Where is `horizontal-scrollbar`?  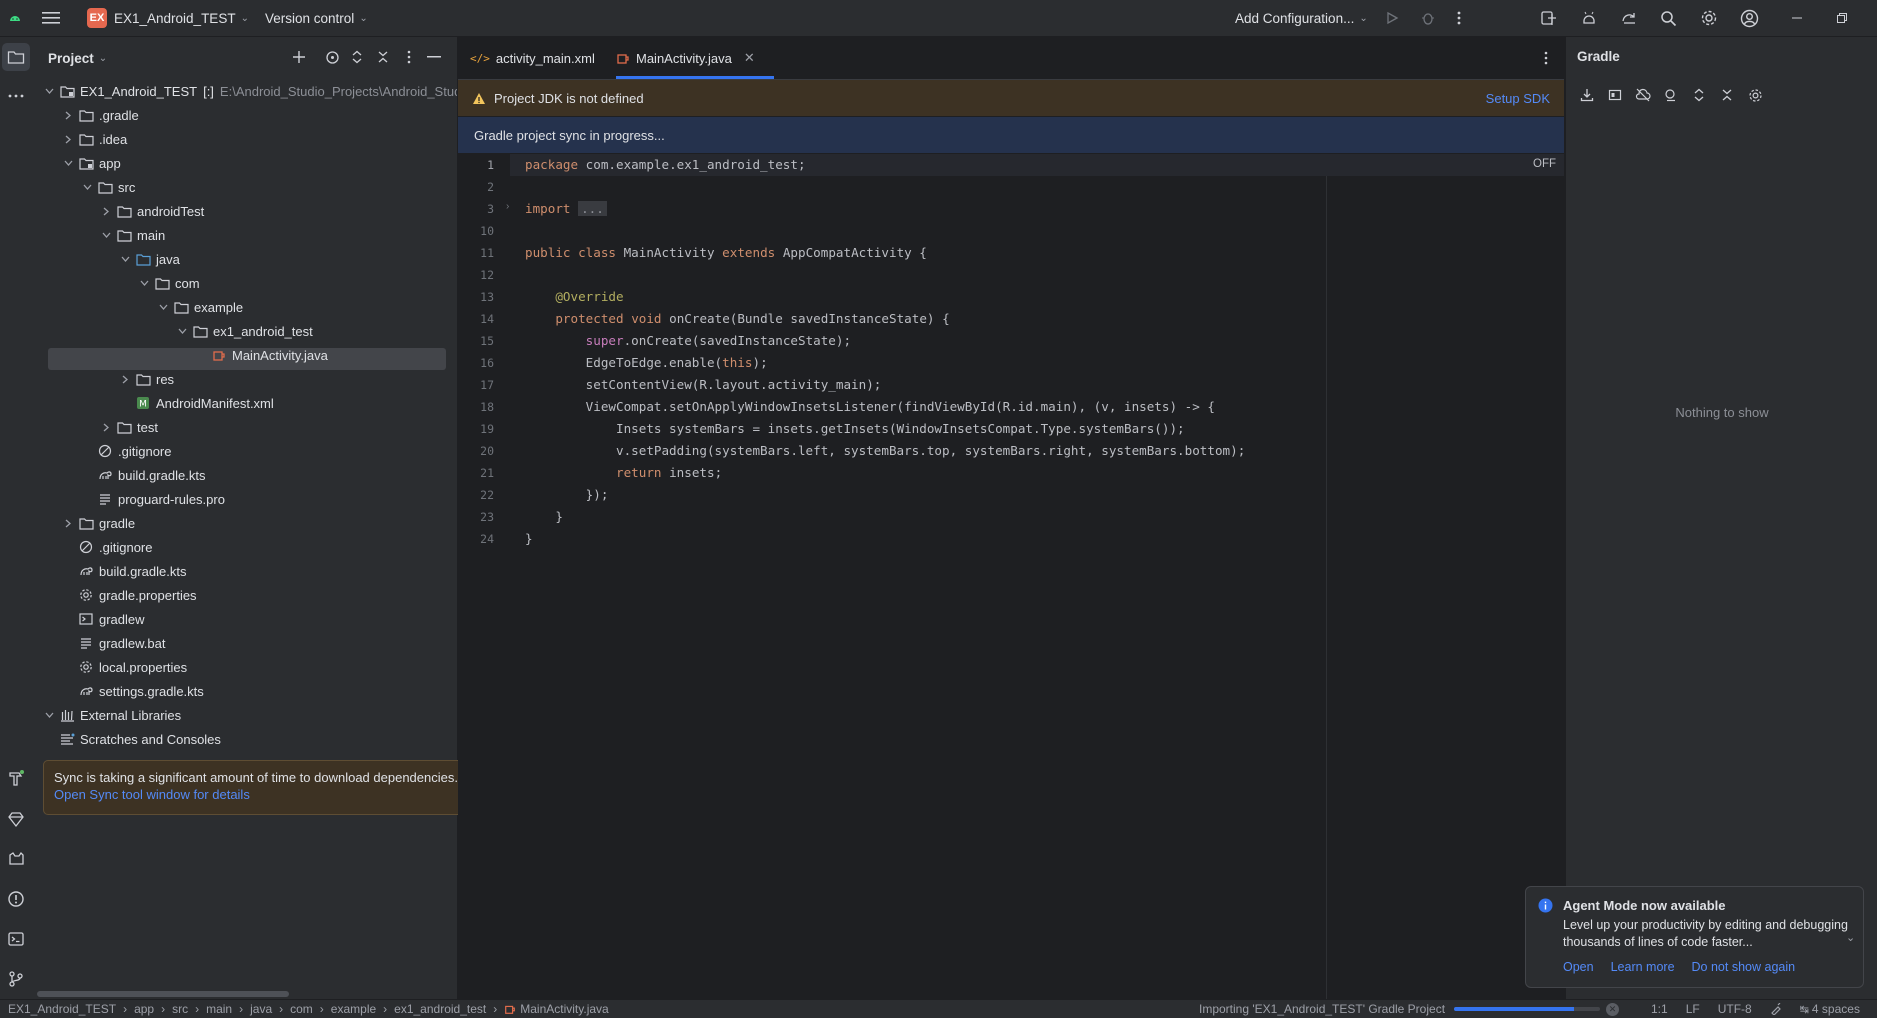 horizontal-scrollbar is located at coordinates (163, 994).